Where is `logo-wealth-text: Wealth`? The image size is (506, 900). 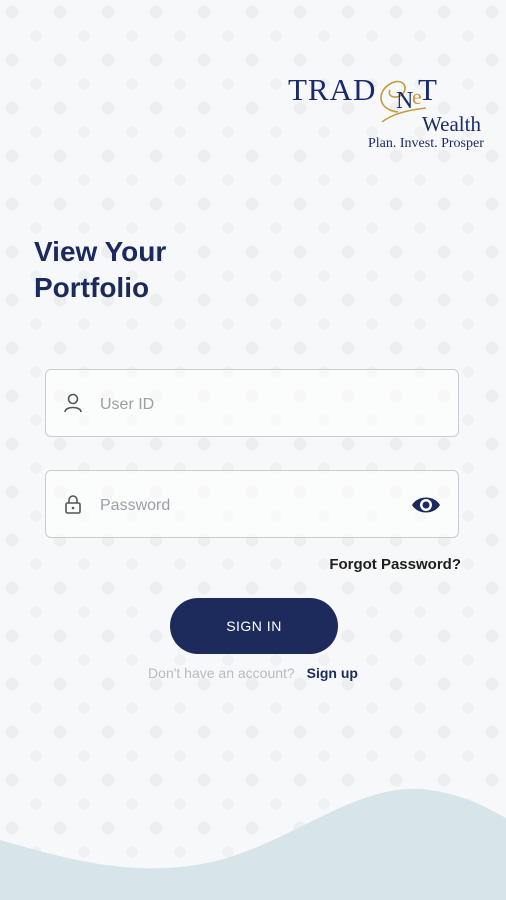
logo-wealth-text: Wealth is located at coordinates (451, 124).